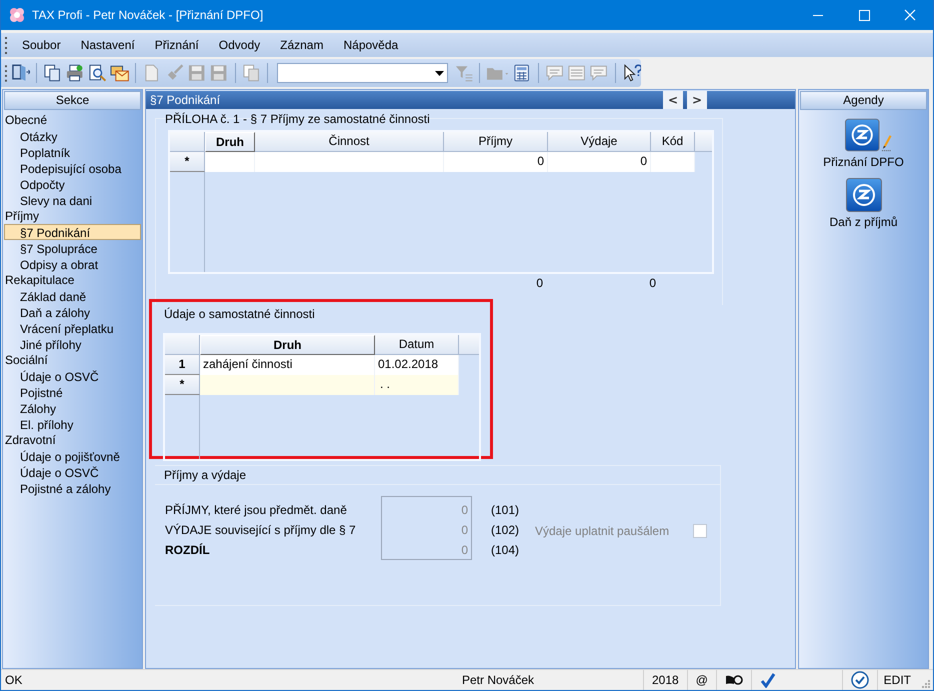  Describe the element at coordinates (349, 142) in the screenshot. I see `column-header: Činnost` at that location.